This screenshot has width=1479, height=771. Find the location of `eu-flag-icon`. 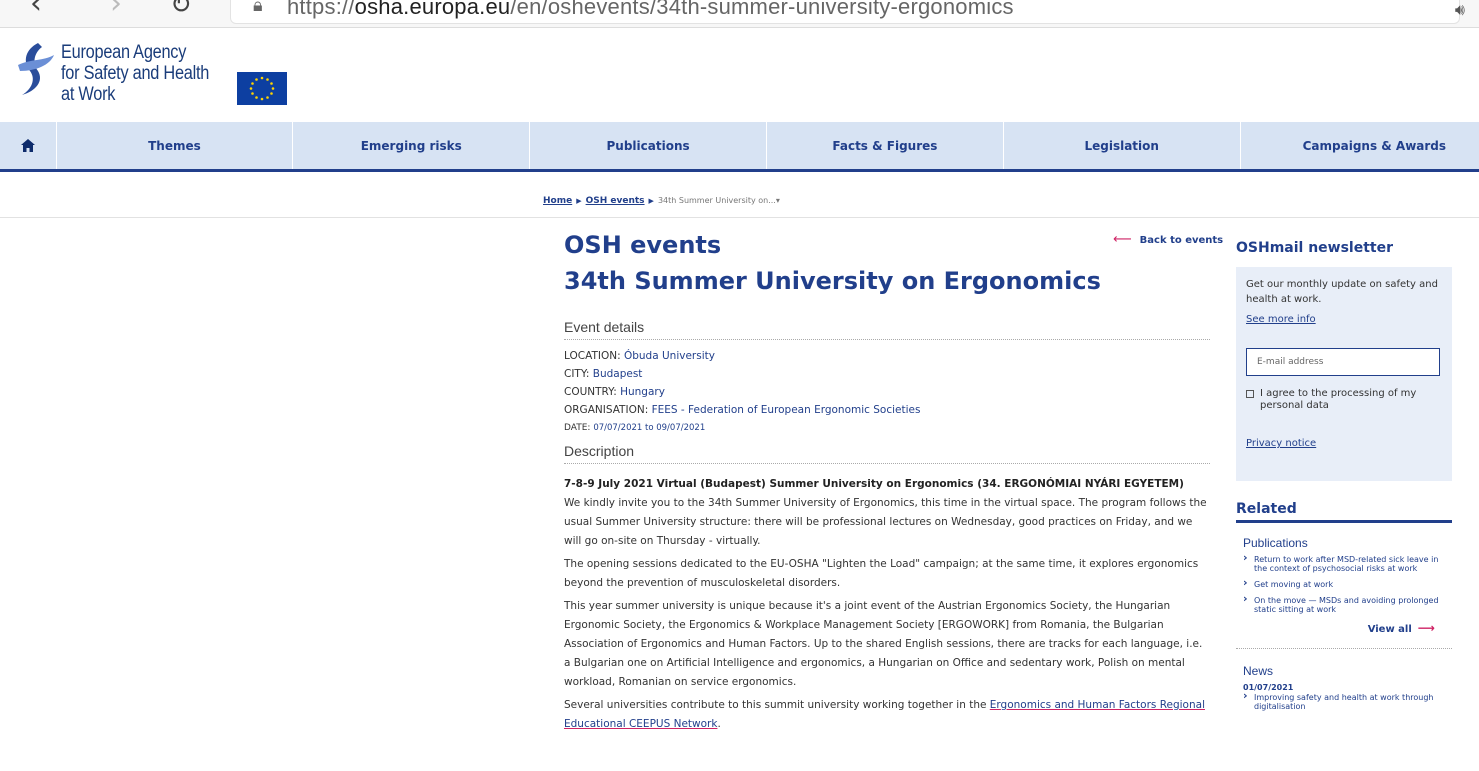

eu-flag-icon is located at coordinates (262, 88).